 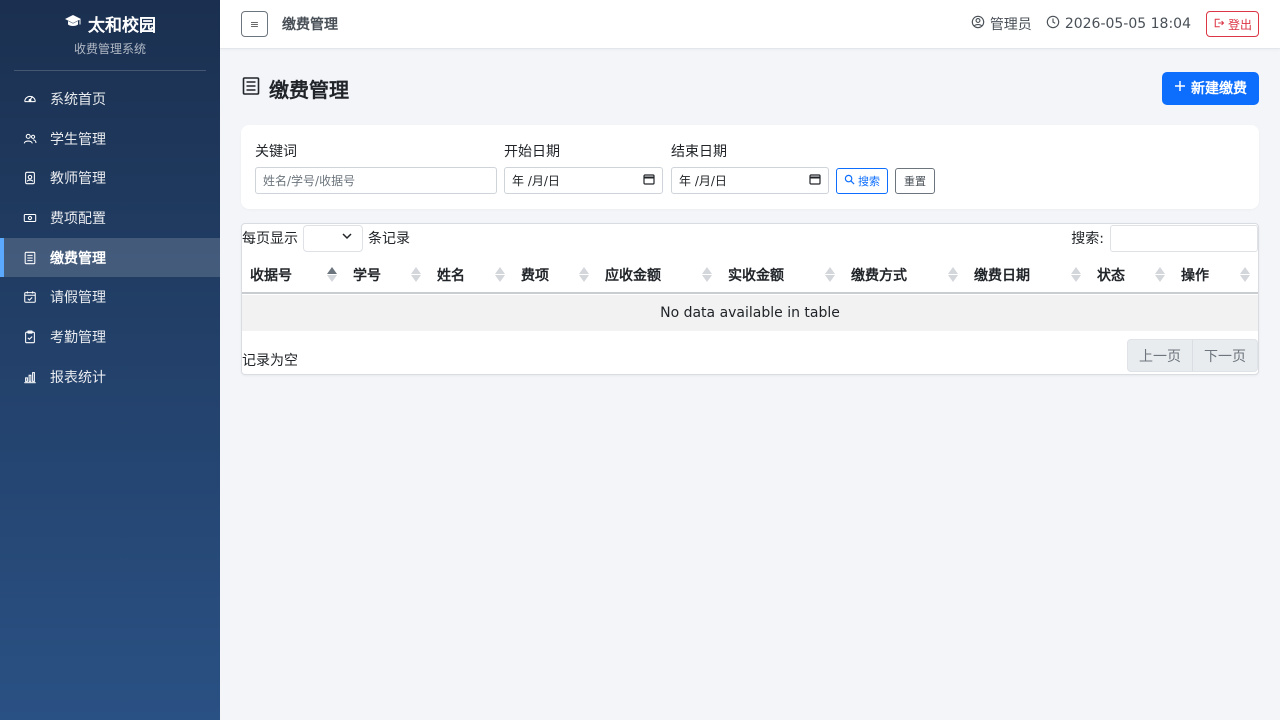 What do you see at coordinates (1131, 275) in the screenshot?
I see `column-header-status: 状态` at bounding box center [1131, 275].